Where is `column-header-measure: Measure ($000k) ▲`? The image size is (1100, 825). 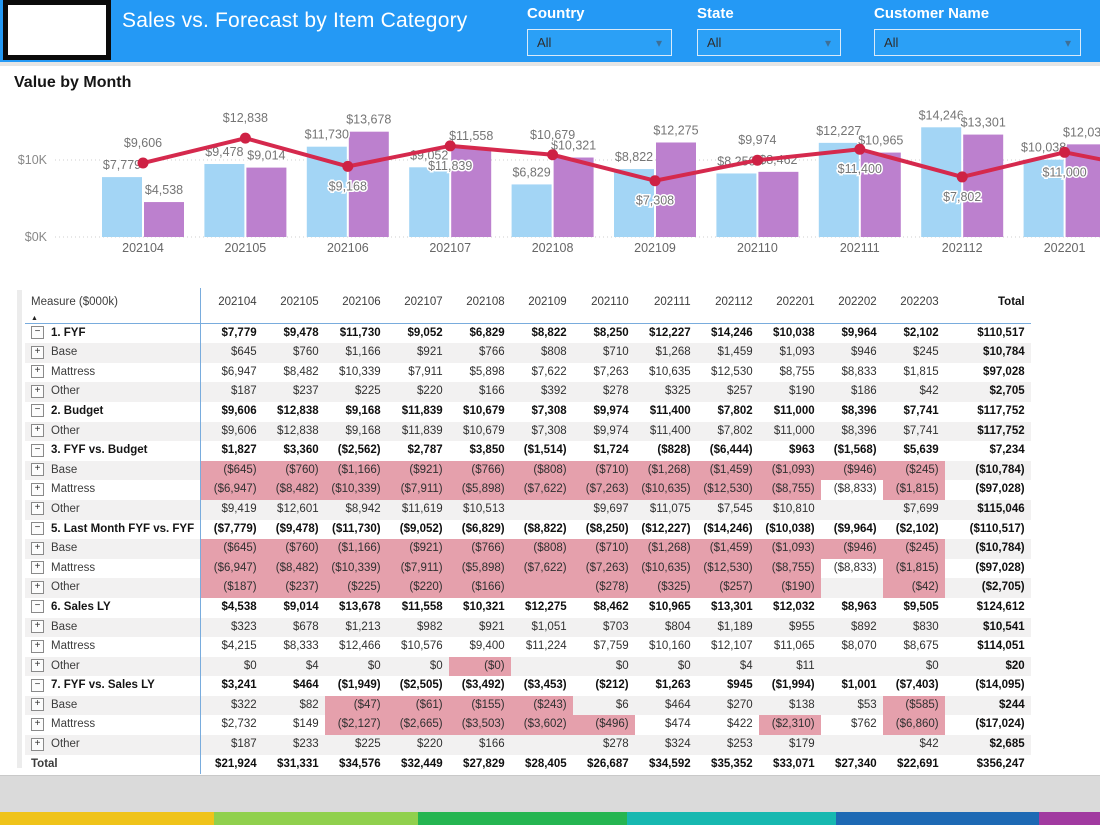
column-header-measure: Measure ($000k) ▲ is located at coordinates (113, 306).